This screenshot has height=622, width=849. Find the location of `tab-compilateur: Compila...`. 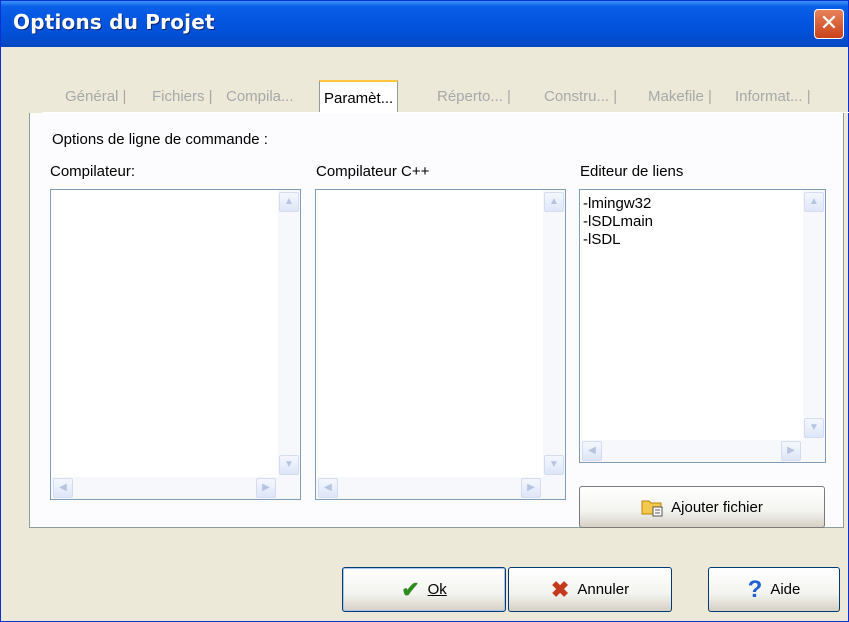

tab-compilateur: Compila... is located at coordinates (260, 98).